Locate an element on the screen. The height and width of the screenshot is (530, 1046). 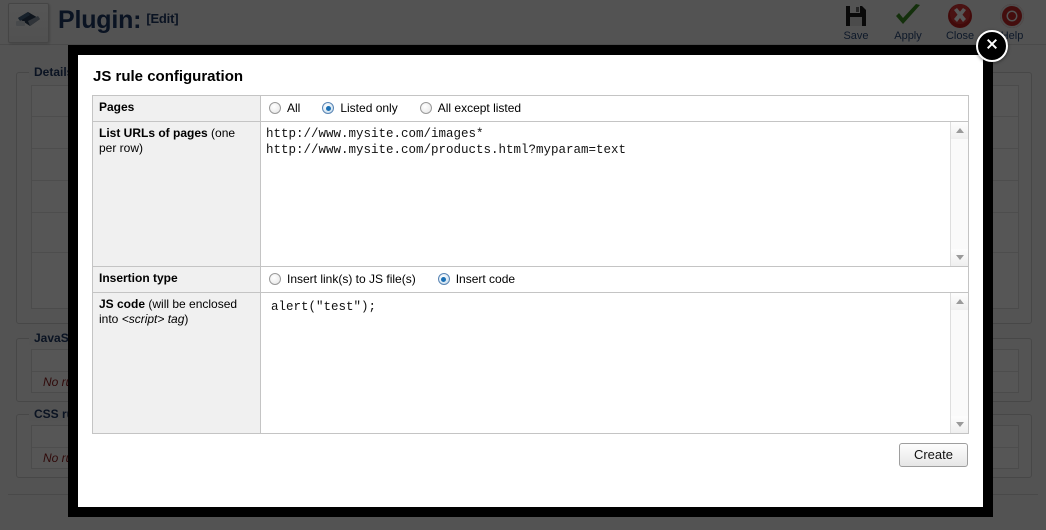
insertion-type-label-cell: Insertion type is located at coordinates (176, 279).